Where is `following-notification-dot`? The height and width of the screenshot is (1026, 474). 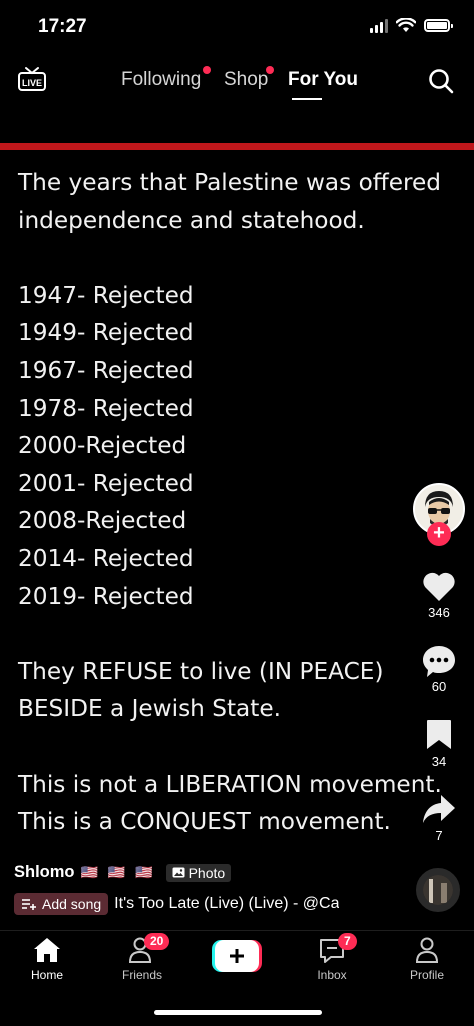 following-notification-dot is located at coordinates (207, 70).